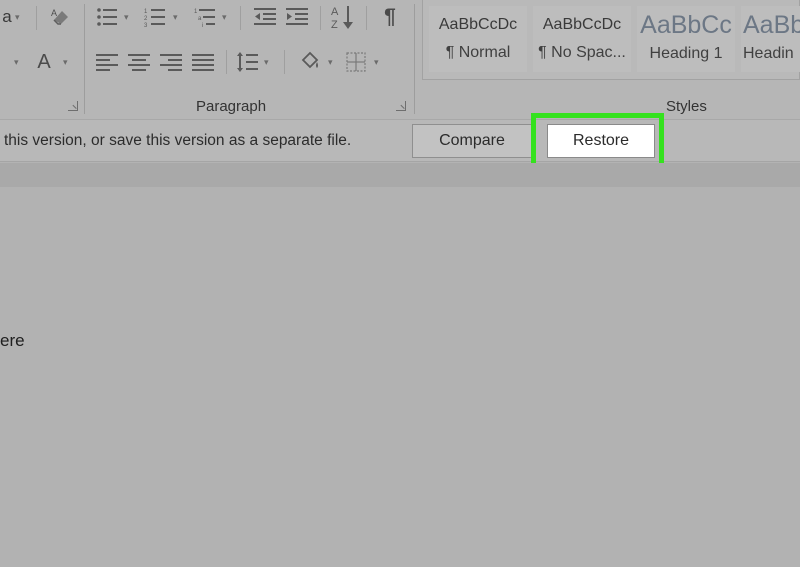 The height and width of the screenshot is (567, 800). Describe the element at coordinates (686, 53) in the screenshot. I see `style-name: Heading 1` at that location.